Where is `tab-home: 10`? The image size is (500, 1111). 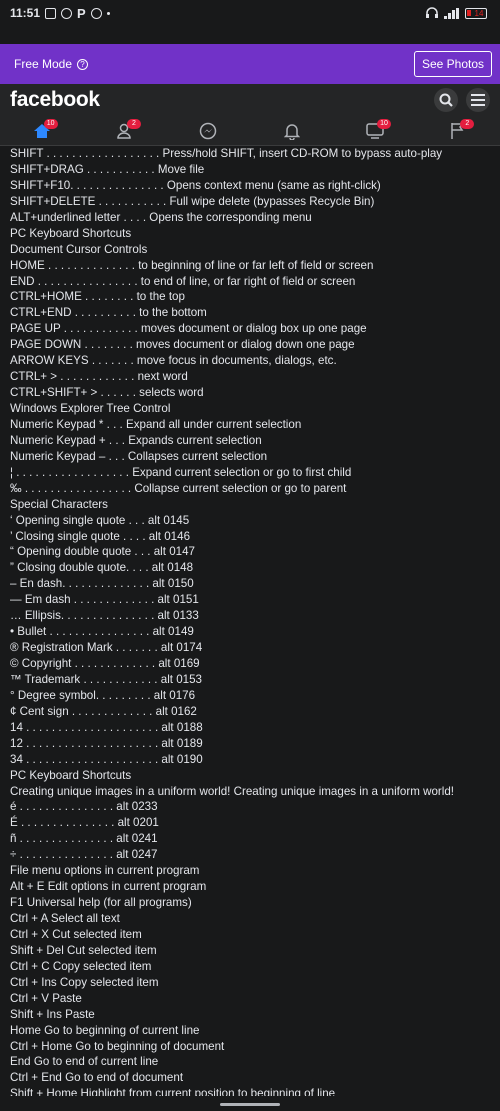
tab-home: 10 is located at coordinates (42, 130).